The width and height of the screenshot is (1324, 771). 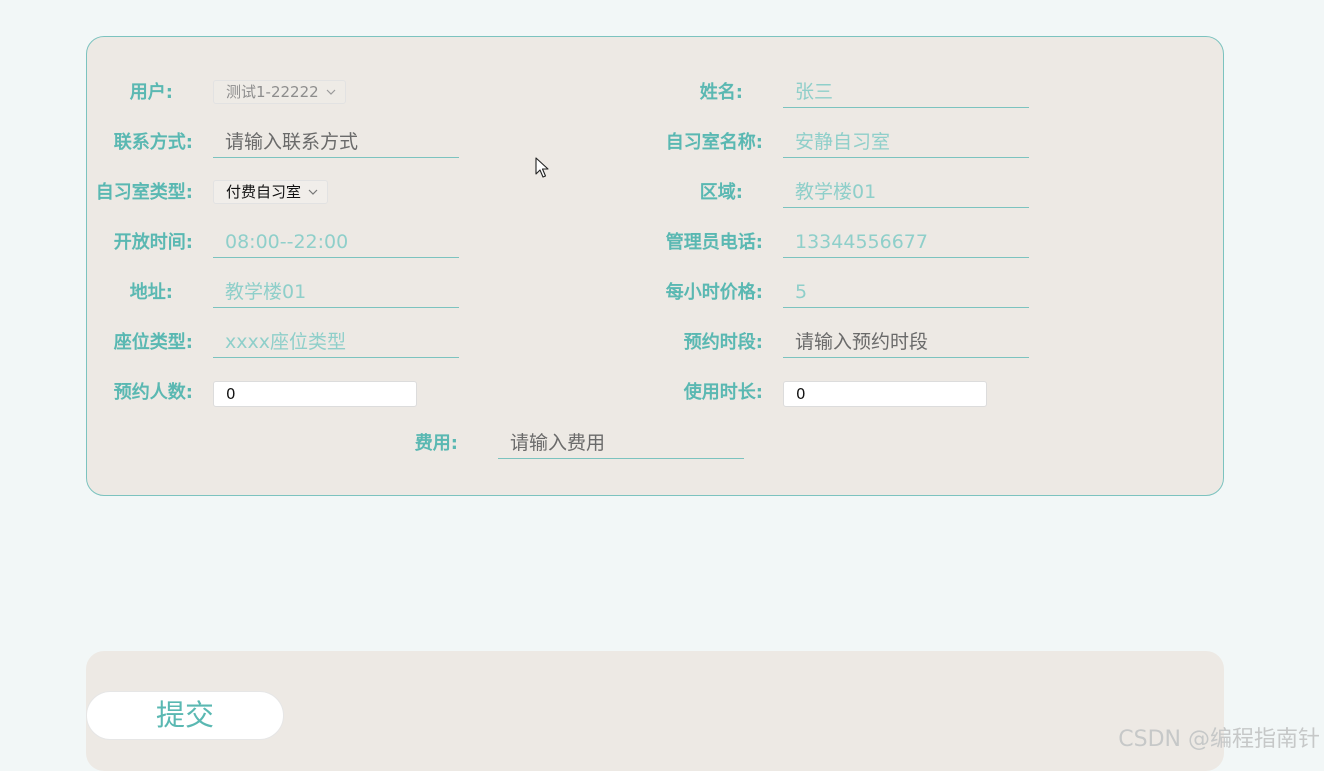 What do you see at coordinates (185, 715) in the screenshot?
I see `submit-button: 提交` at bounding box center [185, 715].